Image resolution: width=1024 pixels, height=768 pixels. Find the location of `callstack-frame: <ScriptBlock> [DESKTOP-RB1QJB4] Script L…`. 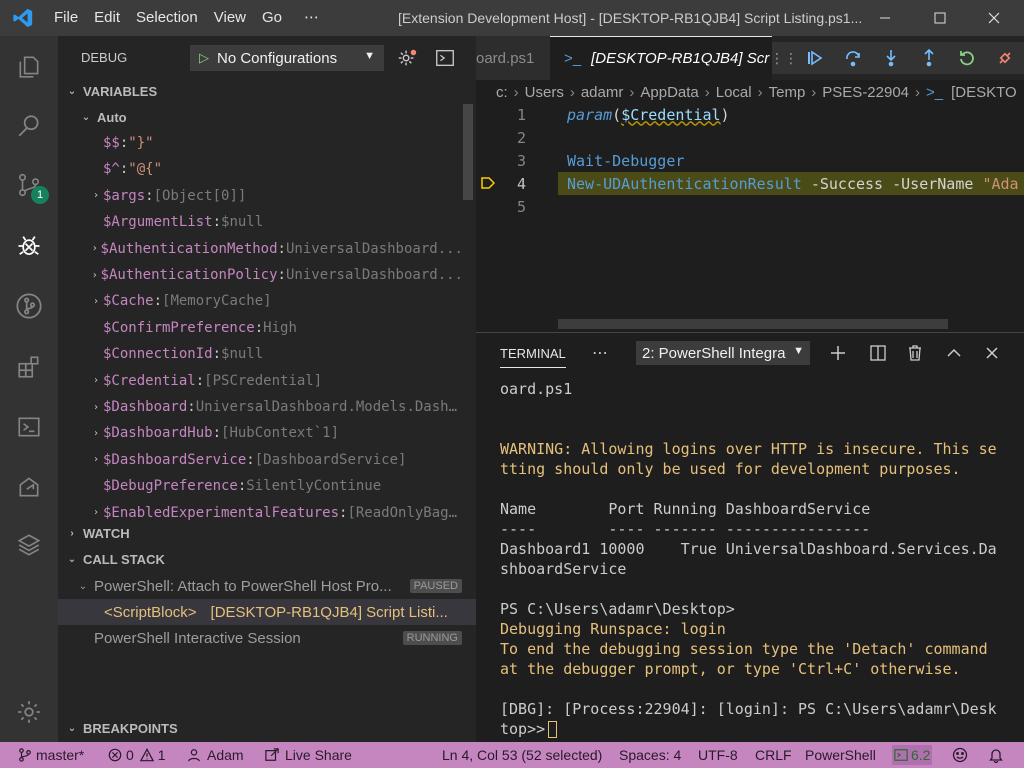

callstack-frame: <ScriptBlock> [DESKTOP-RB1QJB4] Script L… is located at coordinates (267, 612).